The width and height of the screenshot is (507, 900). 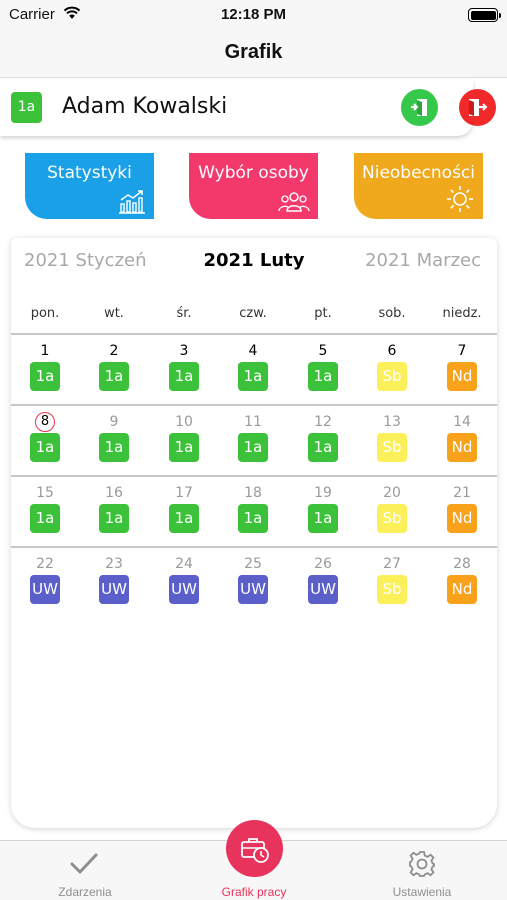 I want to click on day-number: 13, so click(x=392, y=422).